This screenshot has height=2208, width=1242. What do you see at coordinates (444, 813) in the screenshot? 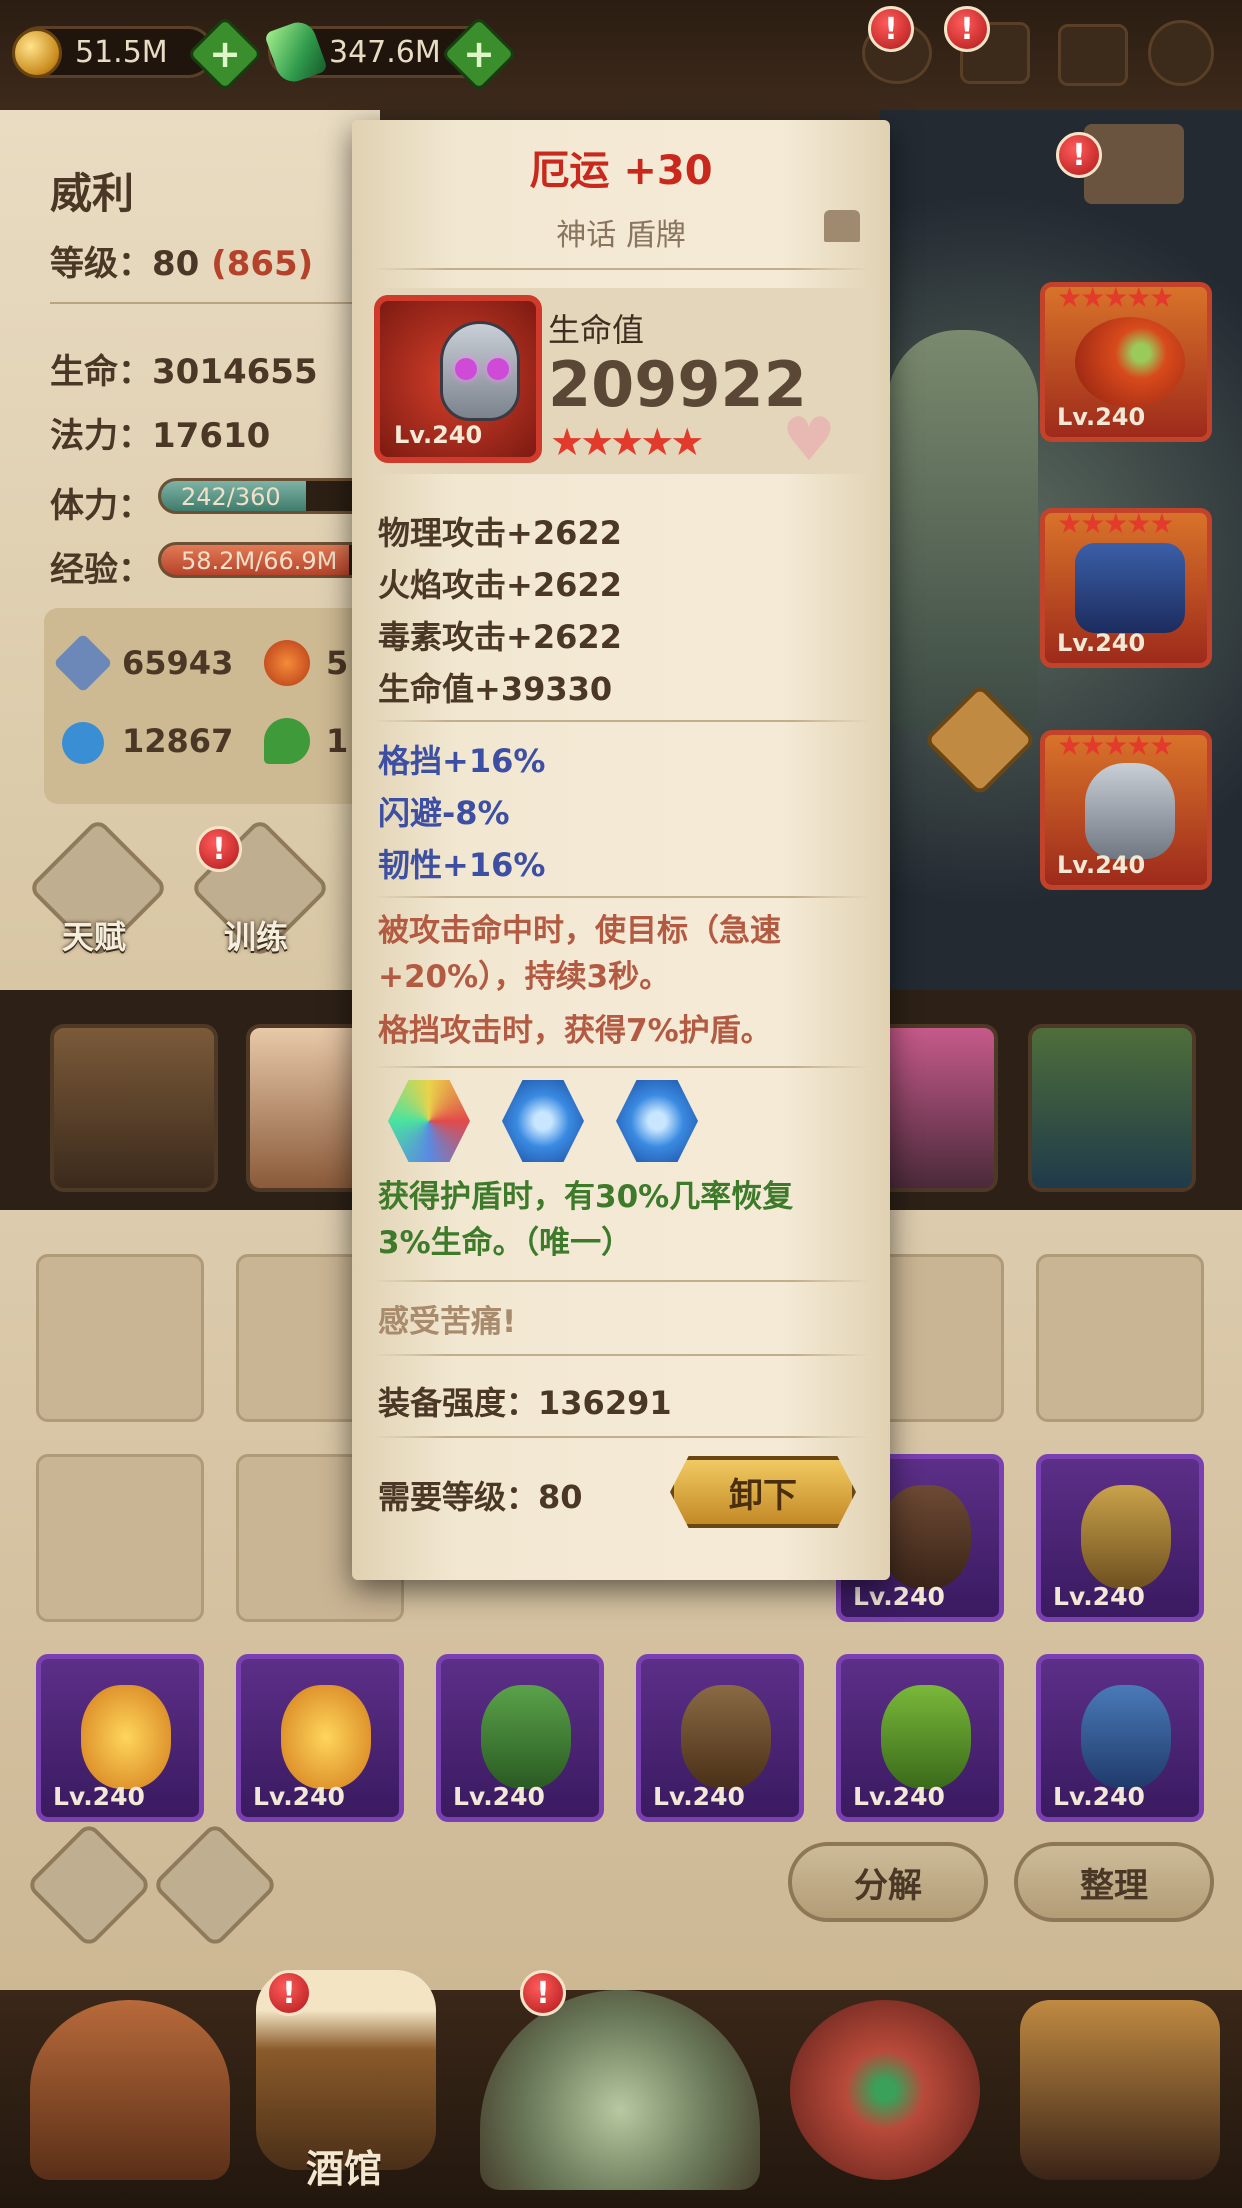
I see `bonus-stat: 闪避-8%` at bounding box center [444, 813].